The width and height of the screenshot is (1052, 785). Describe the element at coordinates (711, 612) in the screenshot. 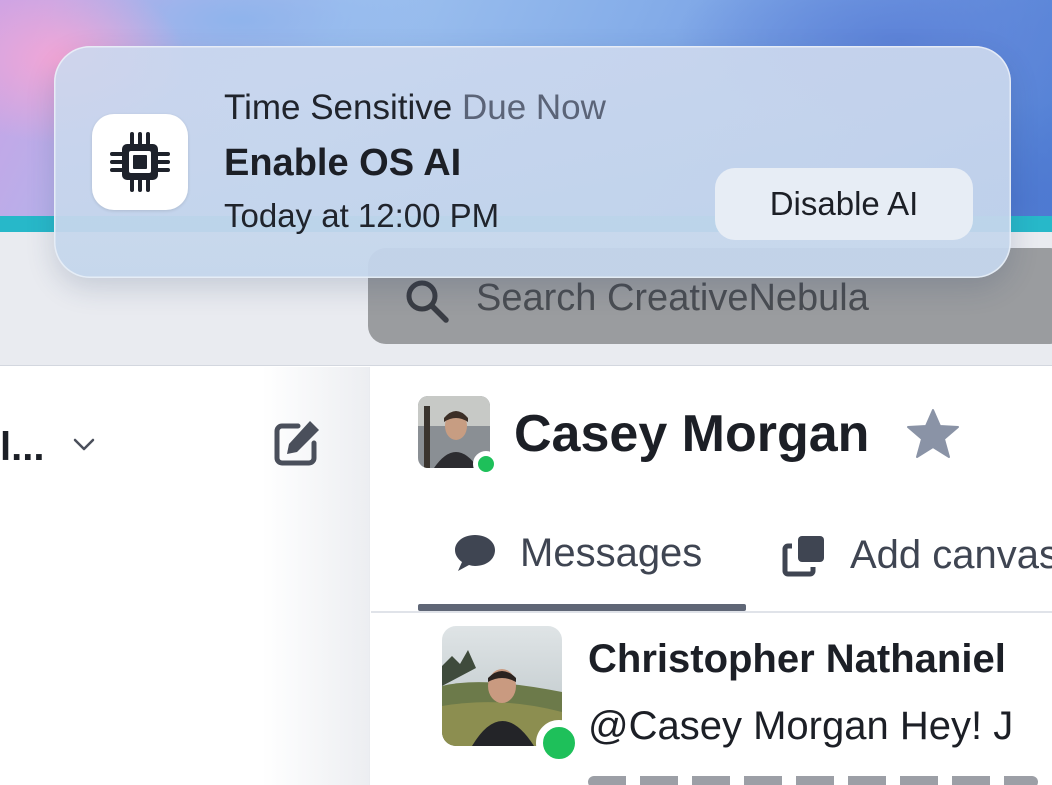

I see `tabs-divider` at that location.